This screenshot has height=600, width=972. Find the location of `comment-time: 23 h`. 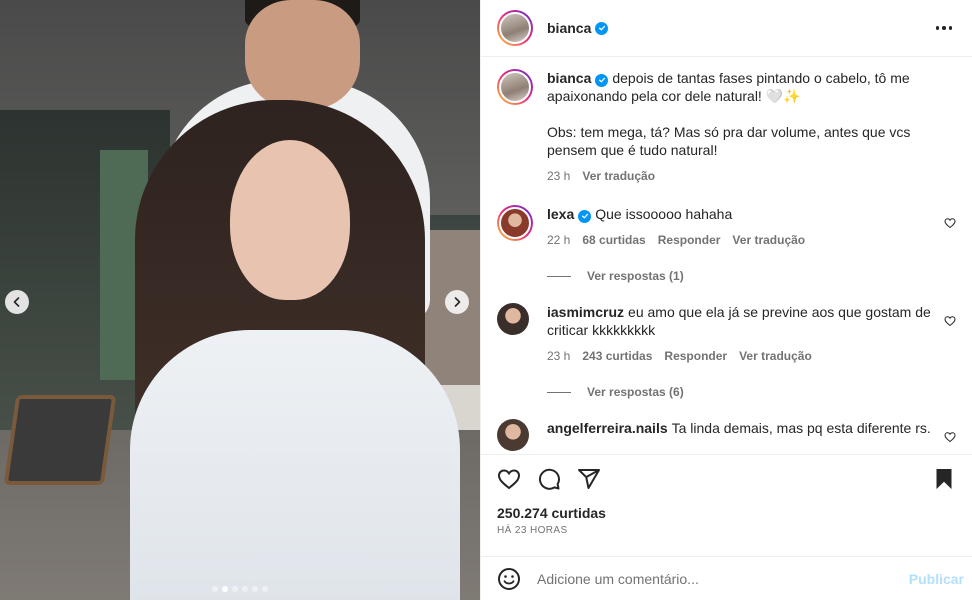

comment-time: 23 h is located at coordinates (558, 356).